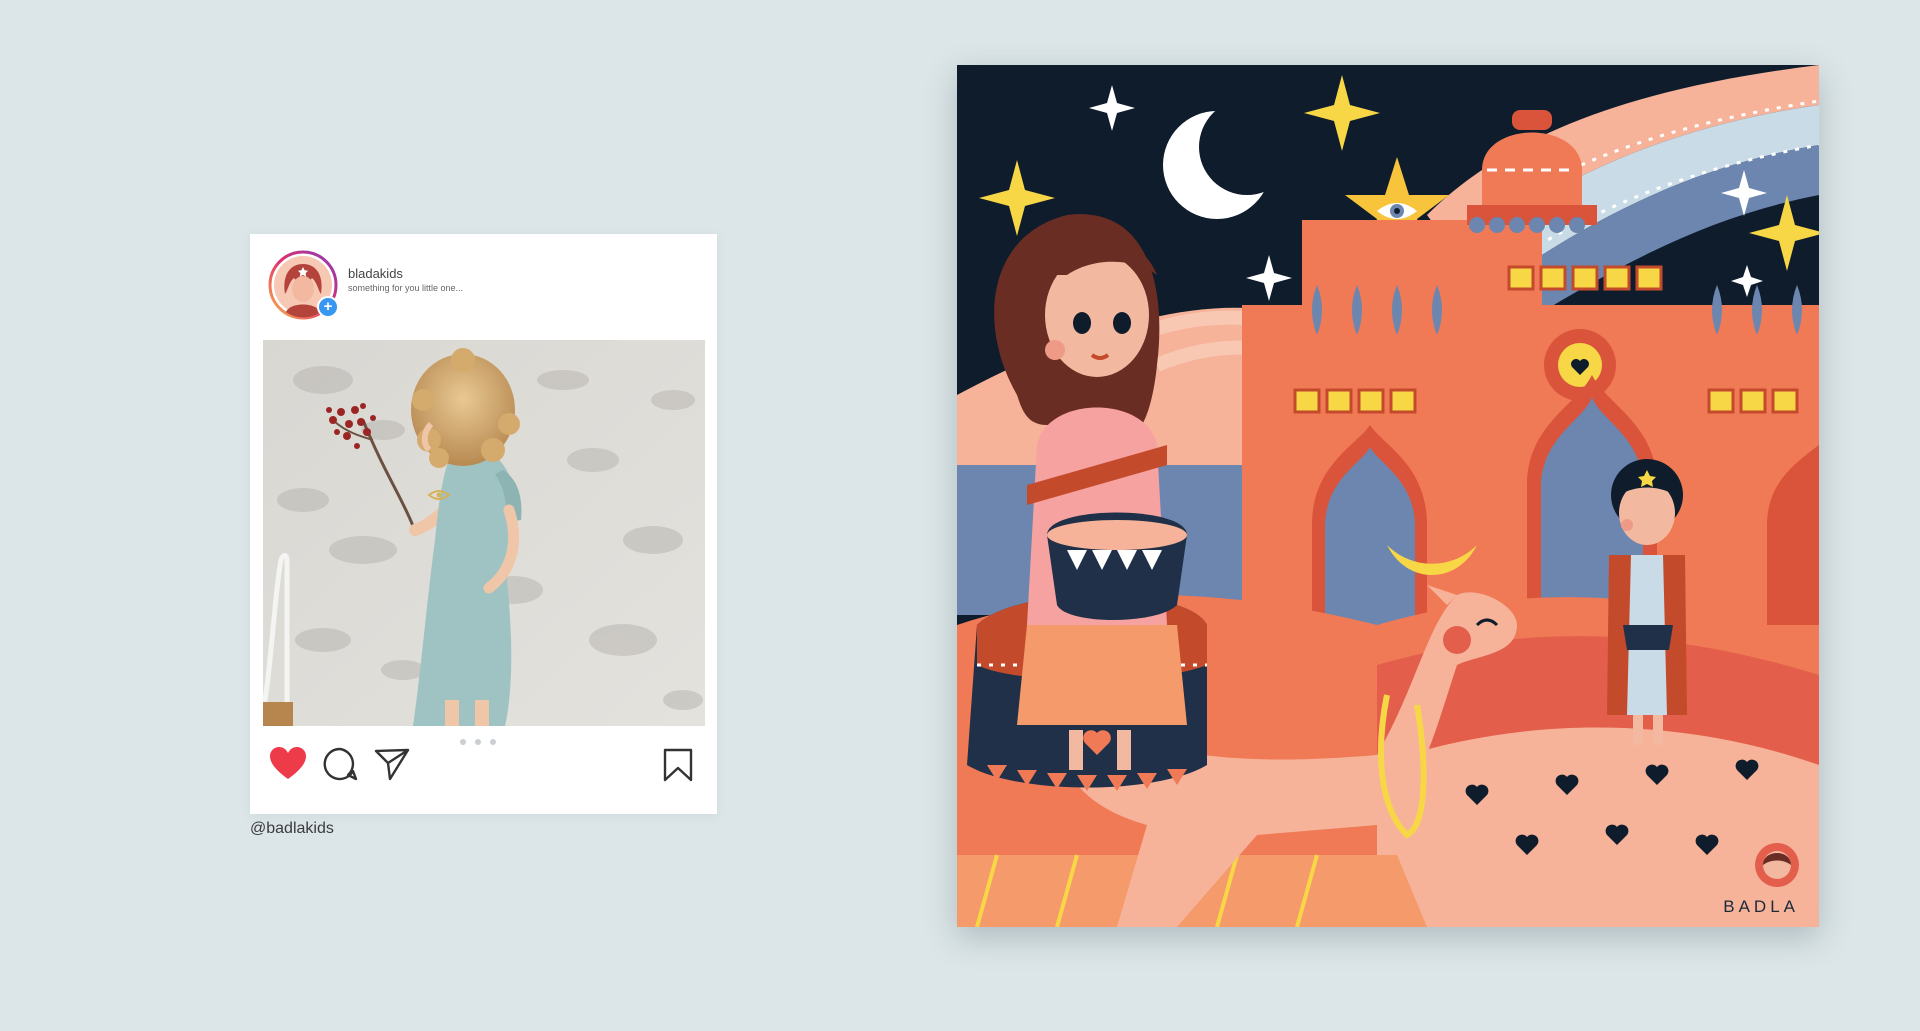 The width and height of the screenshot is (1920, 1031). I want to click on bookmark-icon, so click(678, 765).